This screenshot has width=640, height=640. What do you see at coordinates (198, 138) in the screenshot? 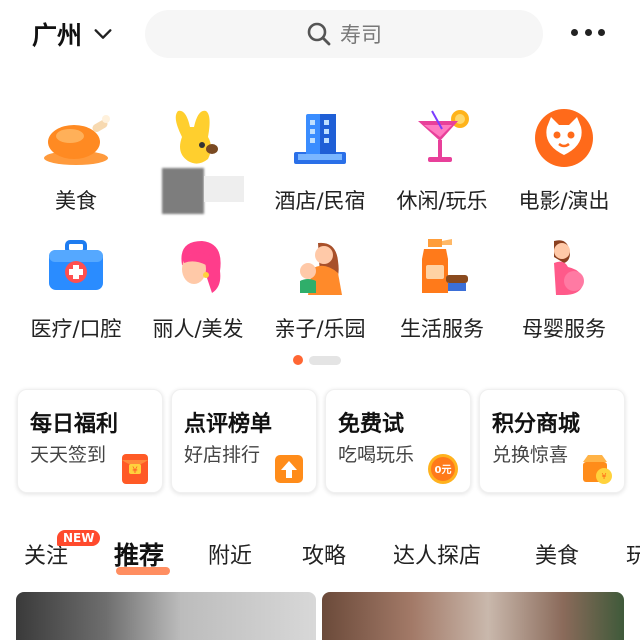
I see `mascot-icon` at bounding box center [198, 138].